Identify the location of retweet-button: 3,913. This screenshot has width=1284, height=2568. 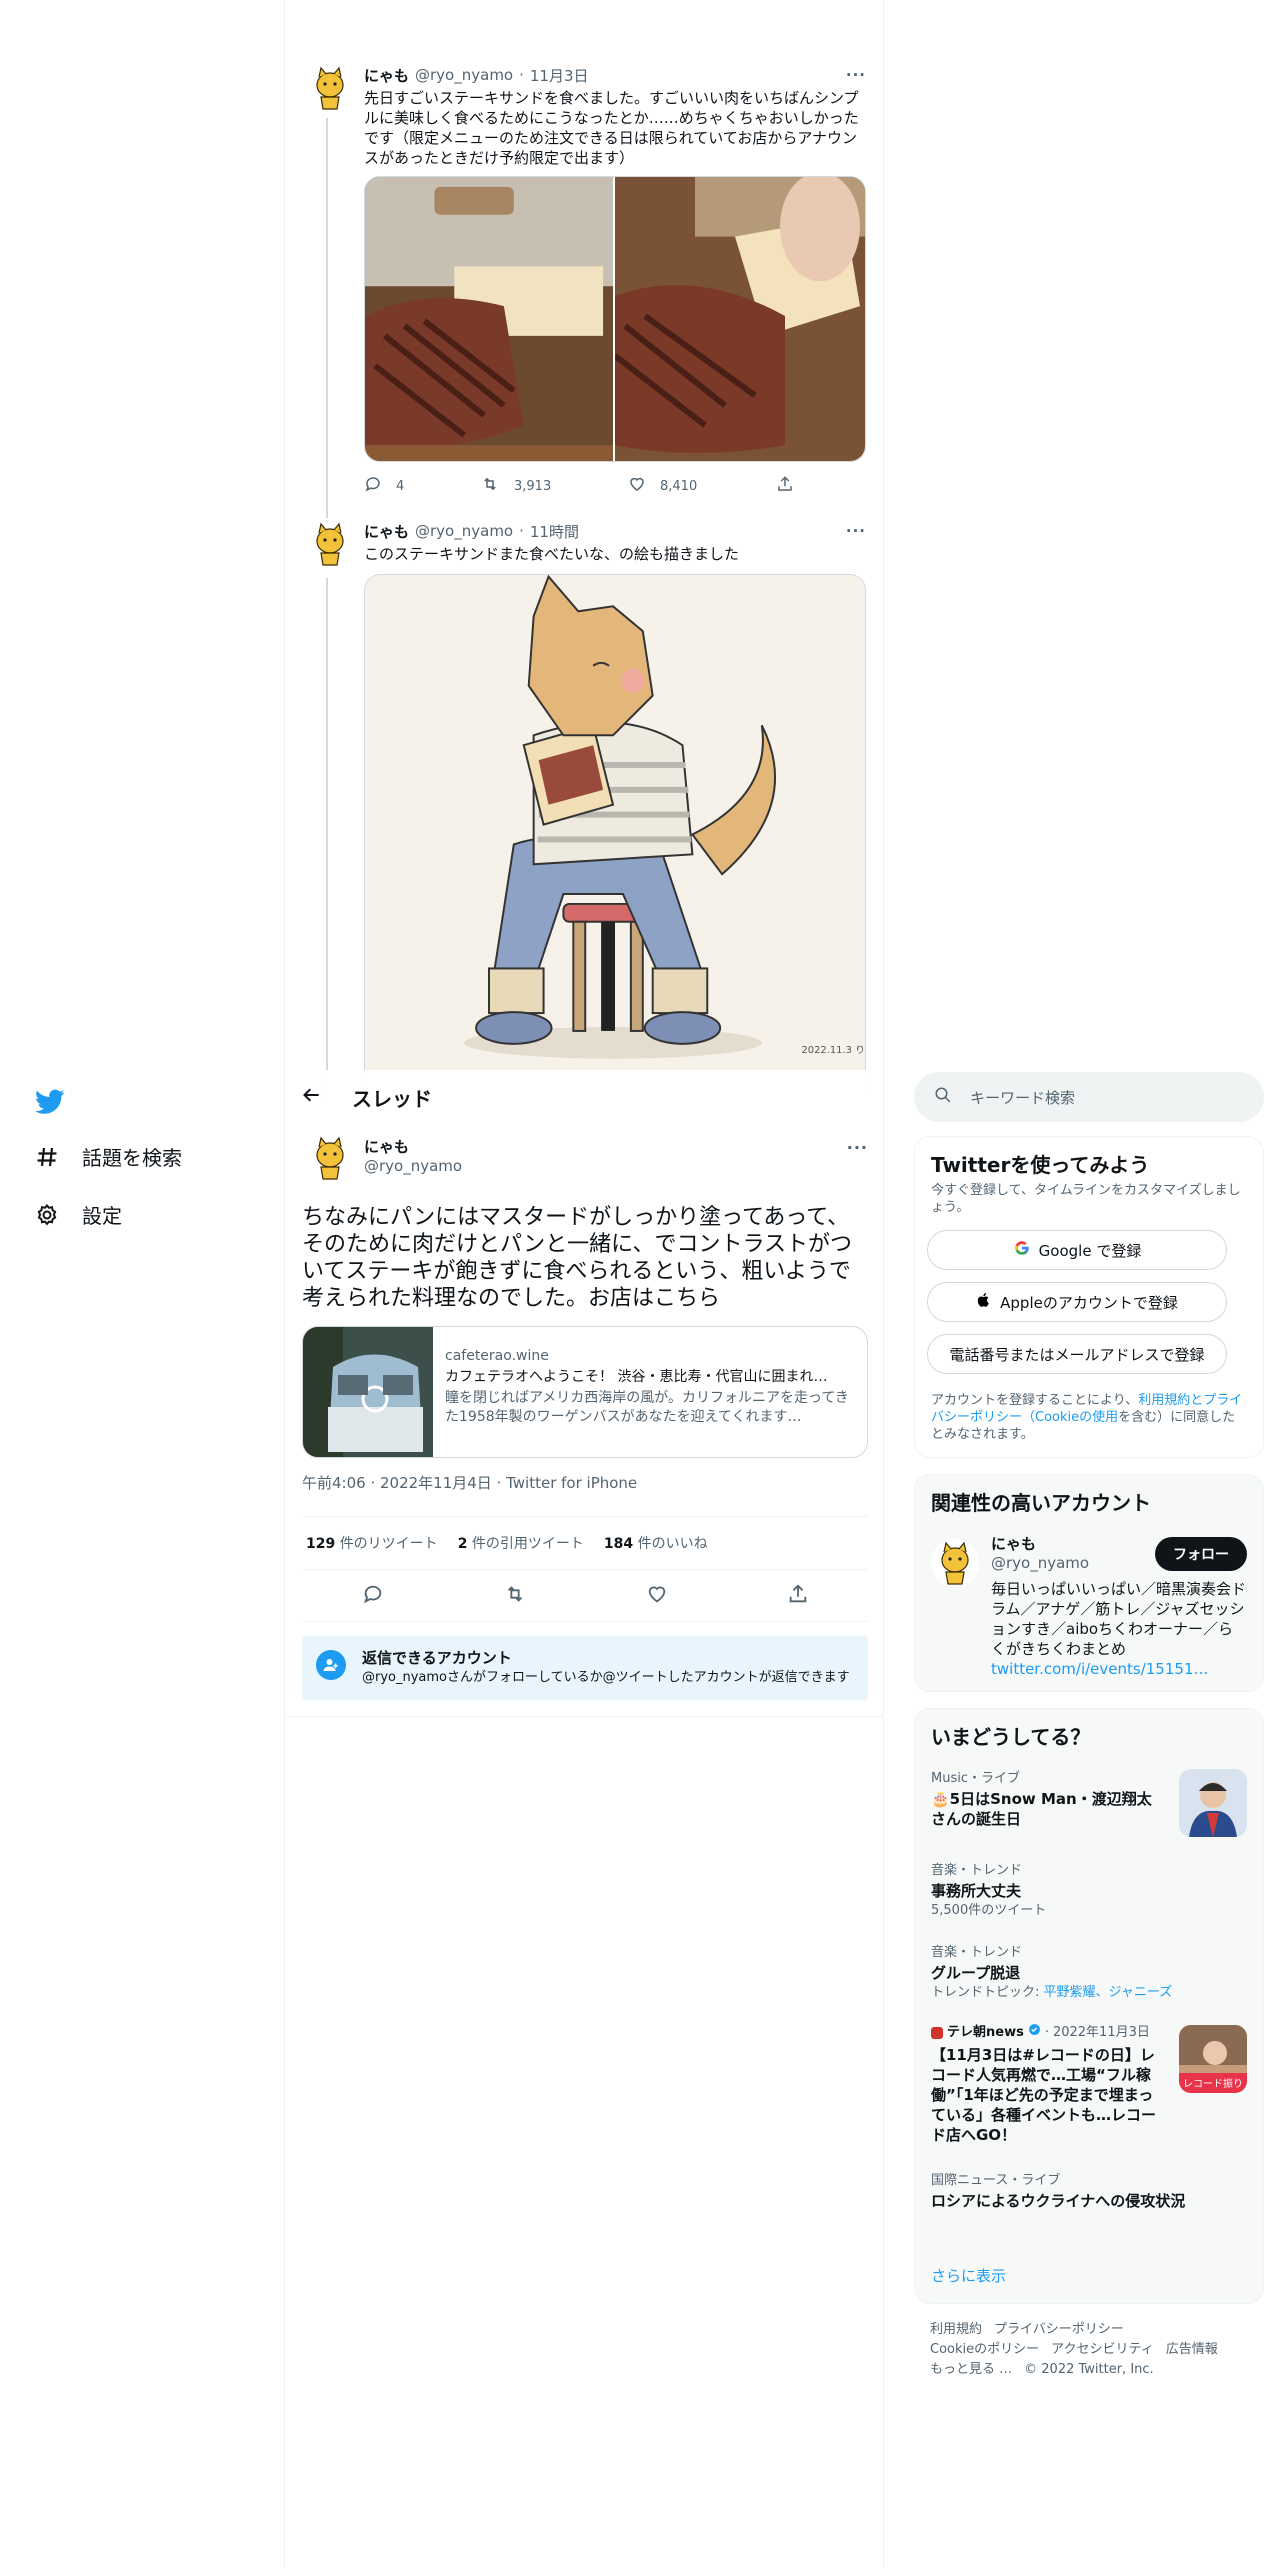
(554, 486).